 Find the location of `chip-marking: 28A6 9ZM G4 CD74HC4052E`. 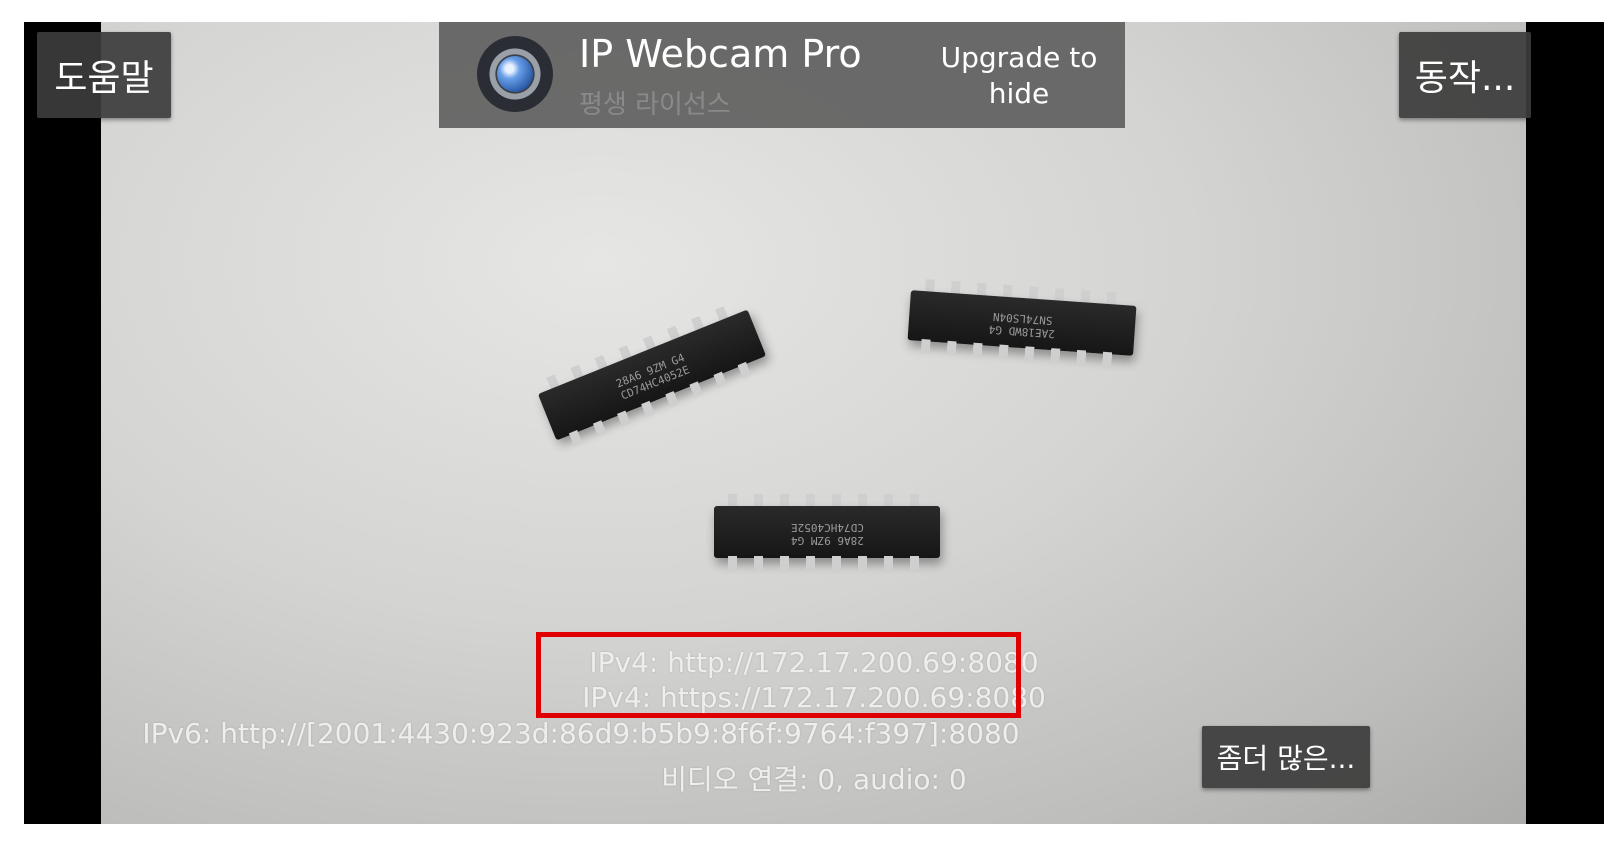

chip-marking: 28A6 9ZM G4 CD74HC4052E is located at coordinates (827, 534).